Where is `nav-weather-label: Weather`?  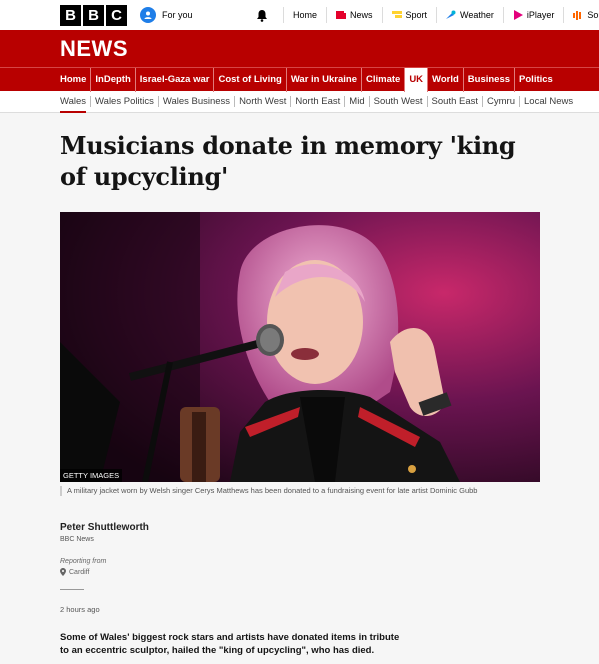 nav-weather-label: Weather is located at coordinates (477, 15).